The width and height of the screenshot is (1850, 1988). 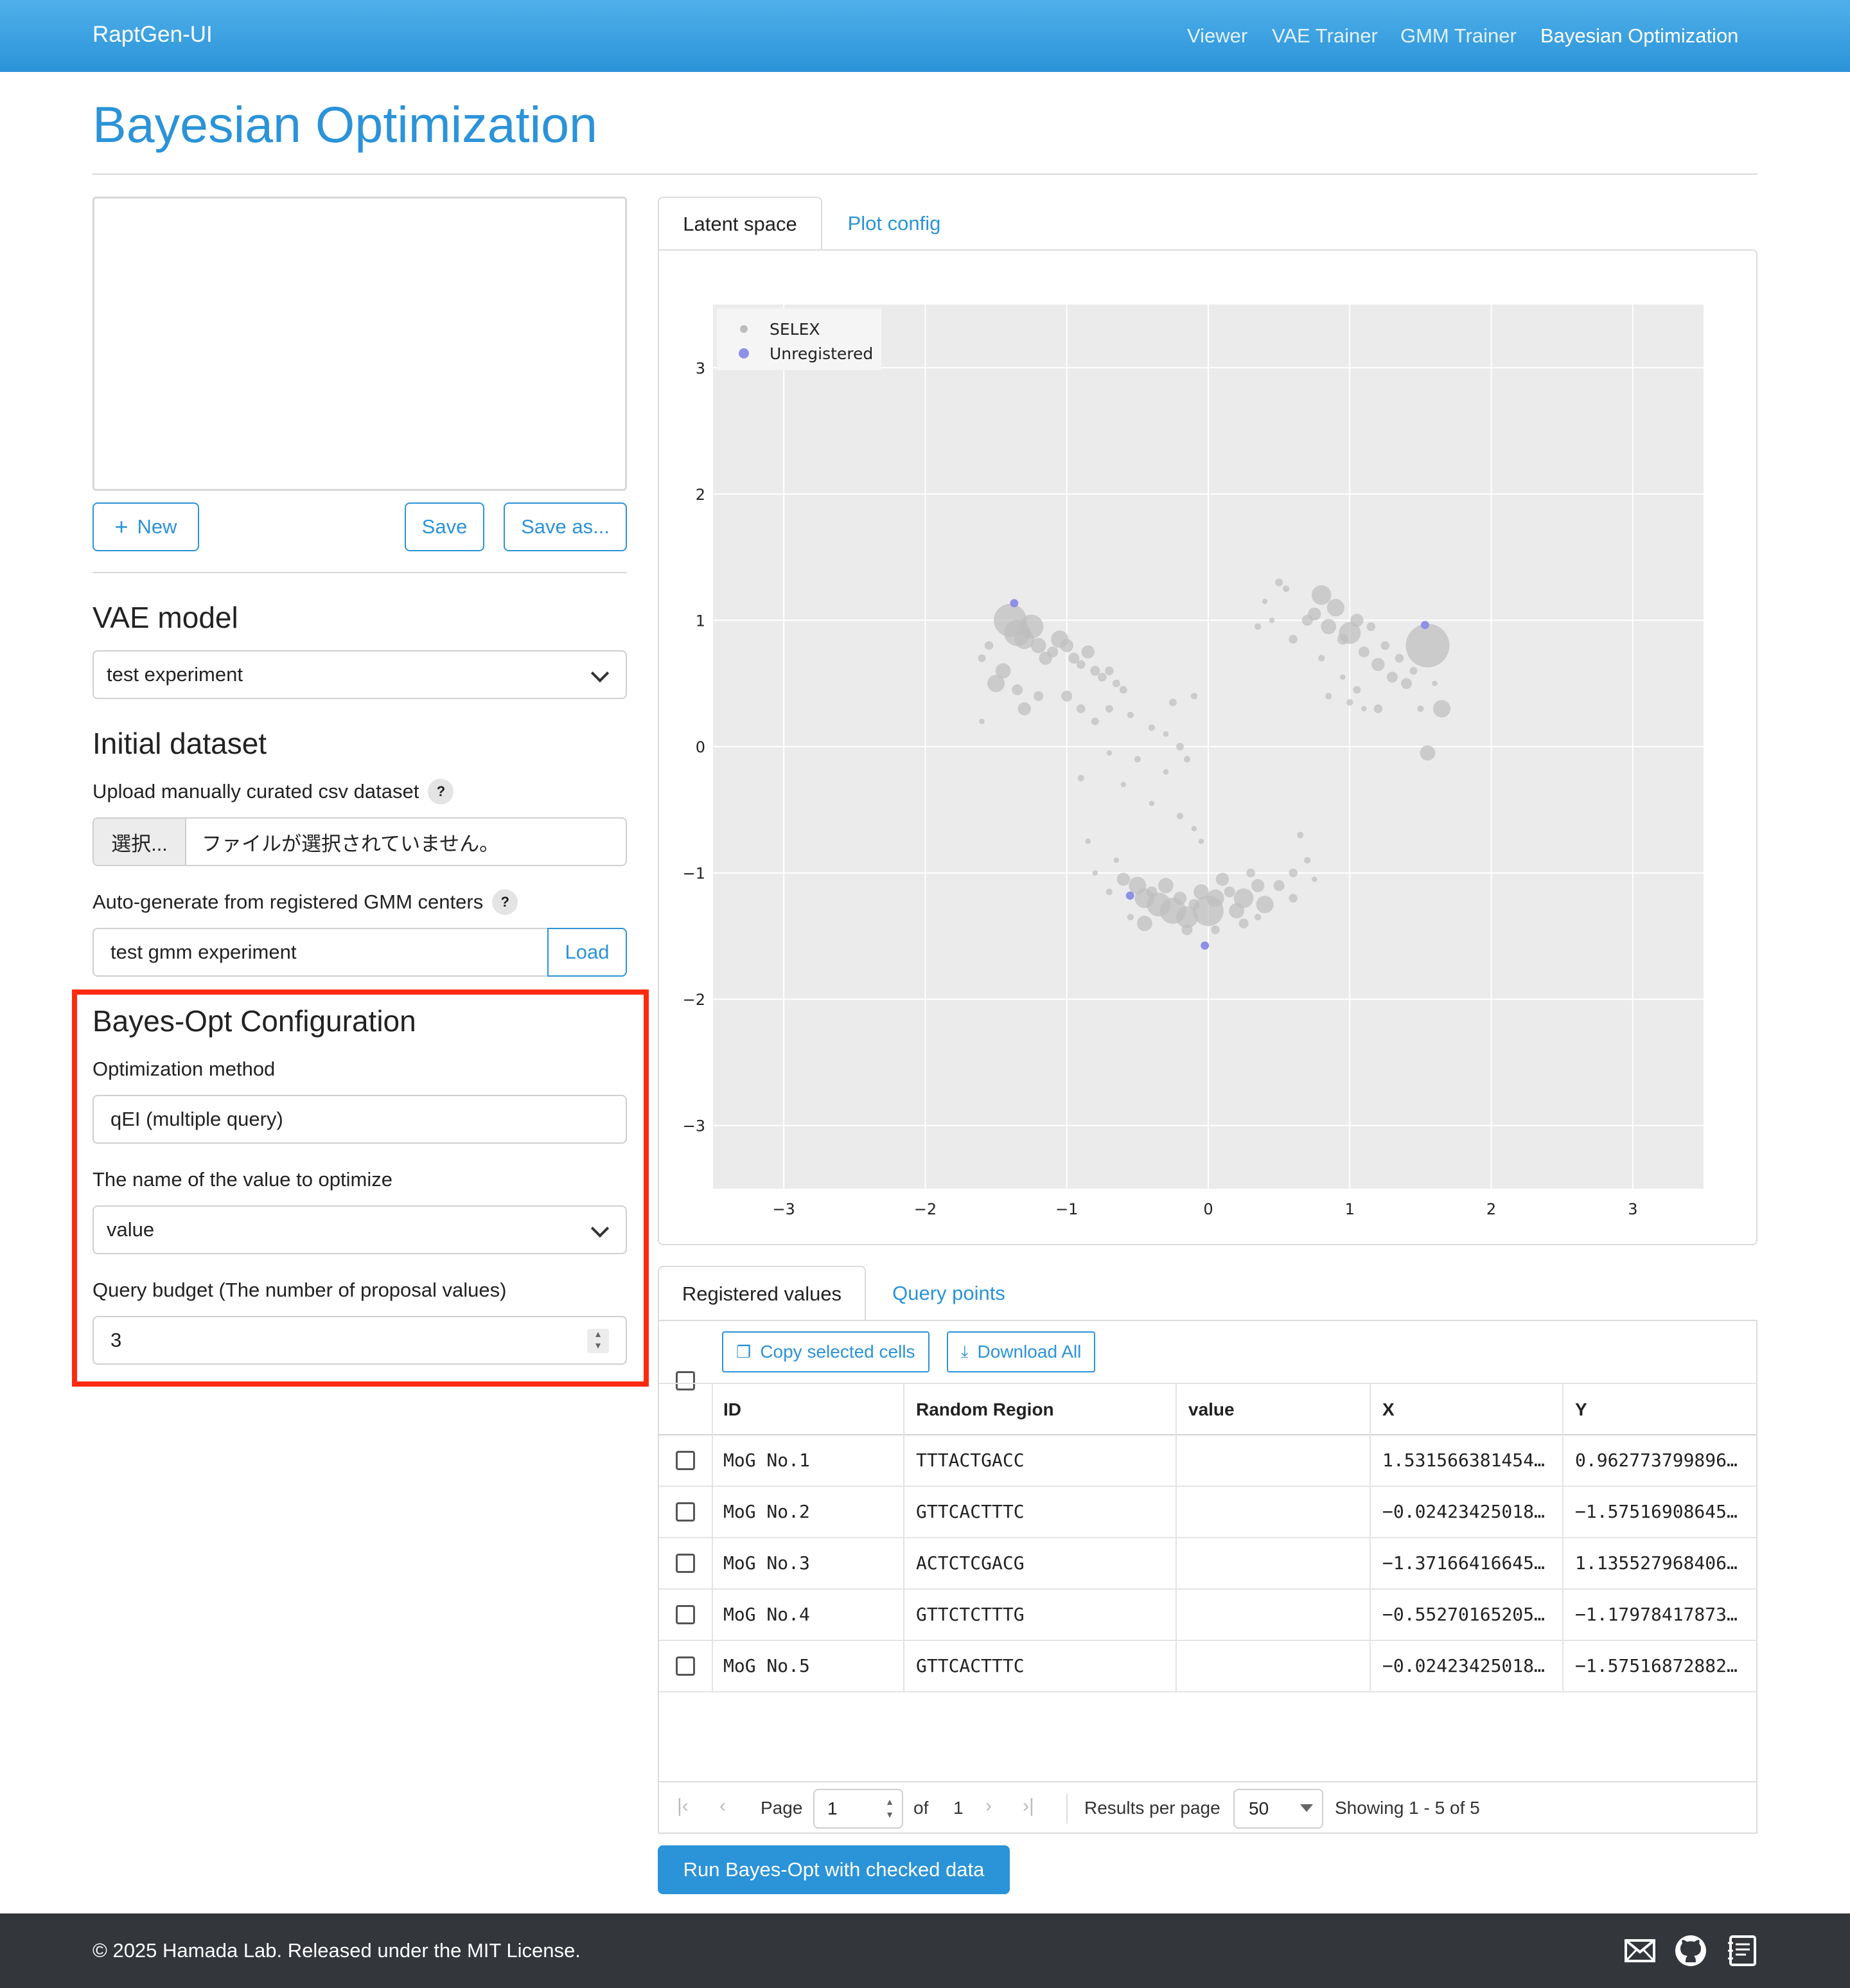 I want to click on results-per-page-select: 50, so click(x=1278, y=1809).